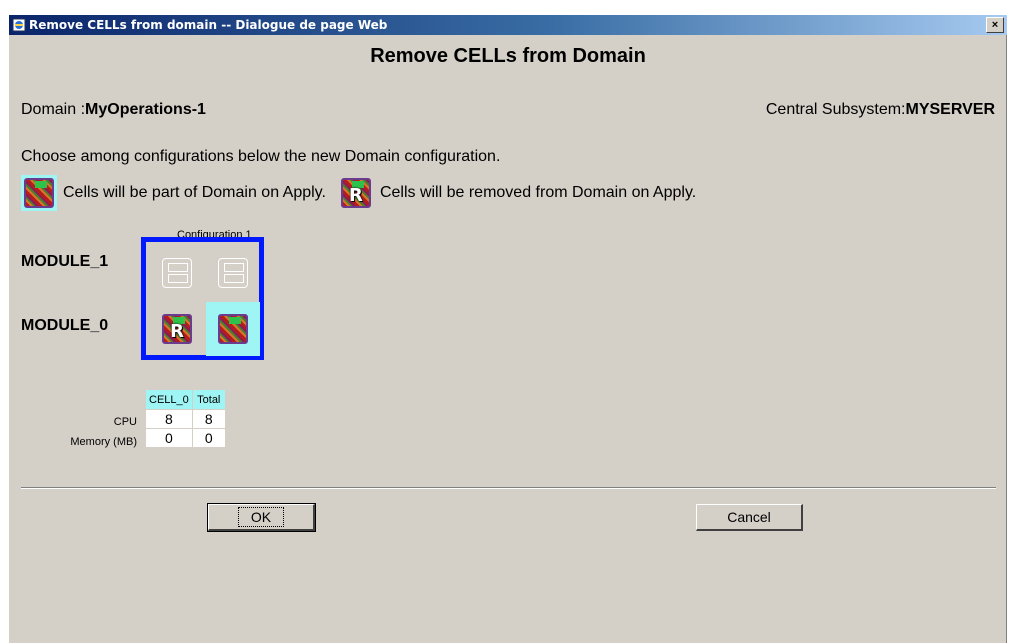  Describe the element at coordinates (125, 422) in the screenshot. I see `row-label-cpu: CPU` at that location.